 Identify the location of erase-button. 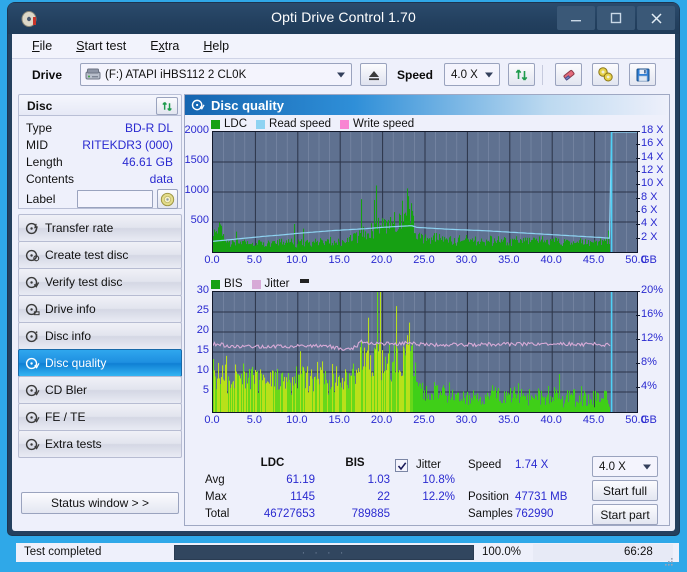
(568, 74).